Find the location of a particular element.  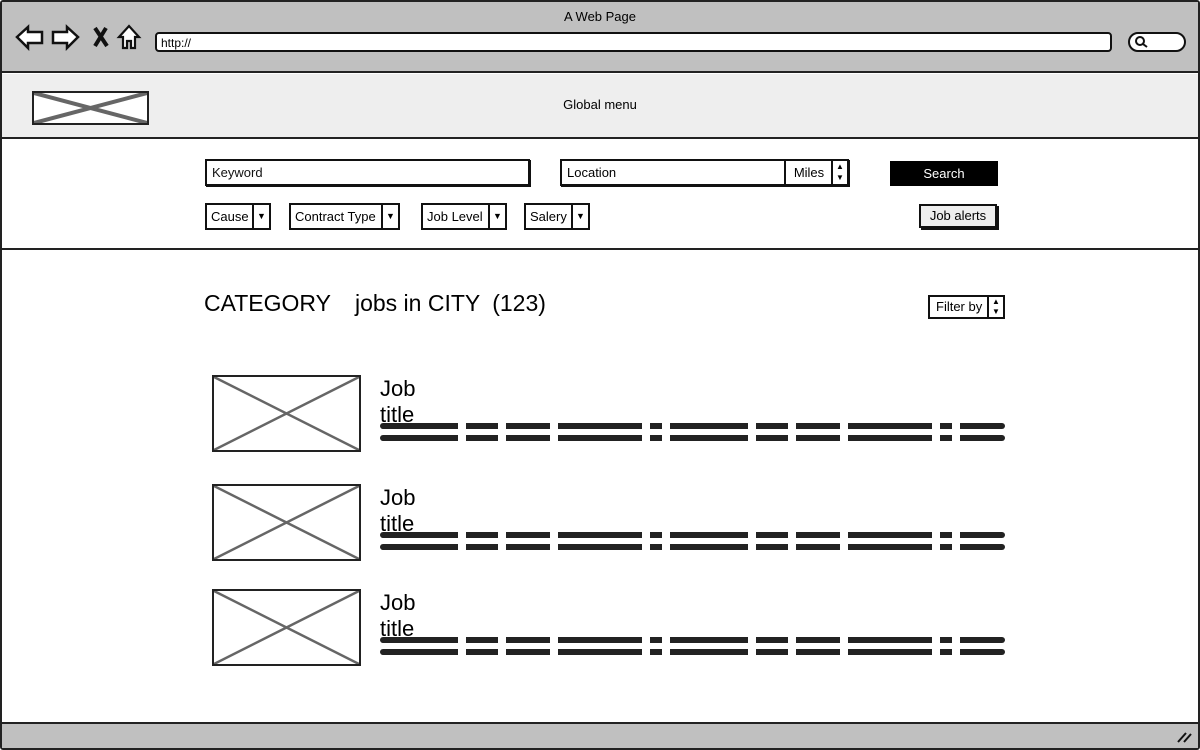

keyword-input: Keyword is located at coordinates (367, 172).